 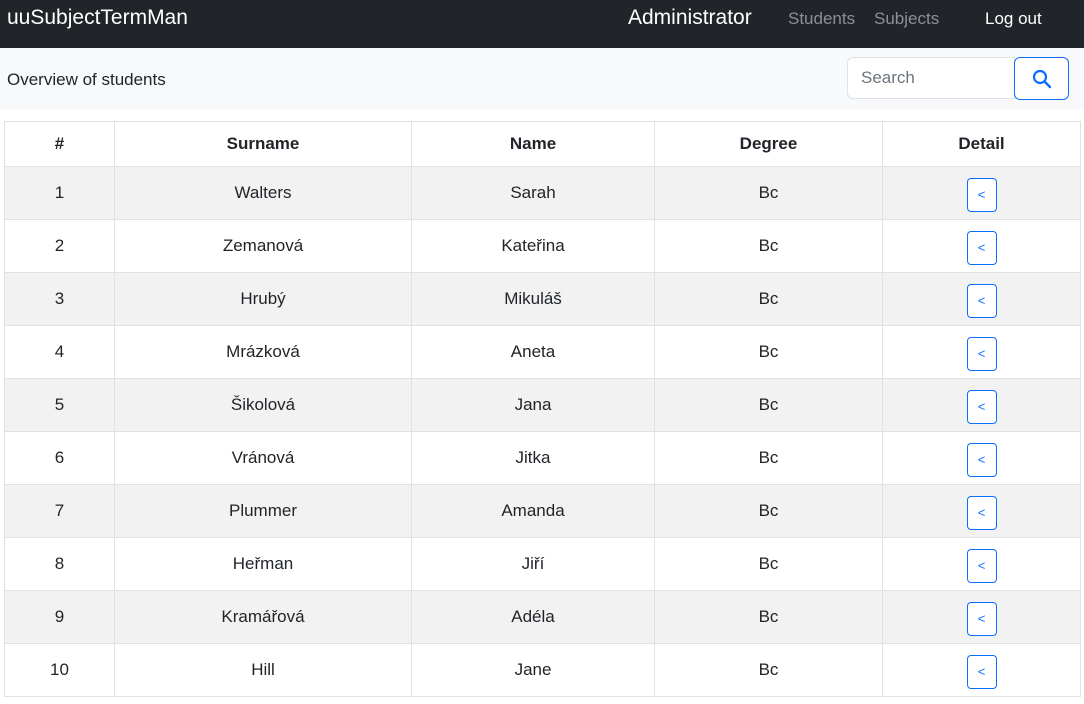 I want to click on column-header-surname: Surname, so click(x=263, y=144).